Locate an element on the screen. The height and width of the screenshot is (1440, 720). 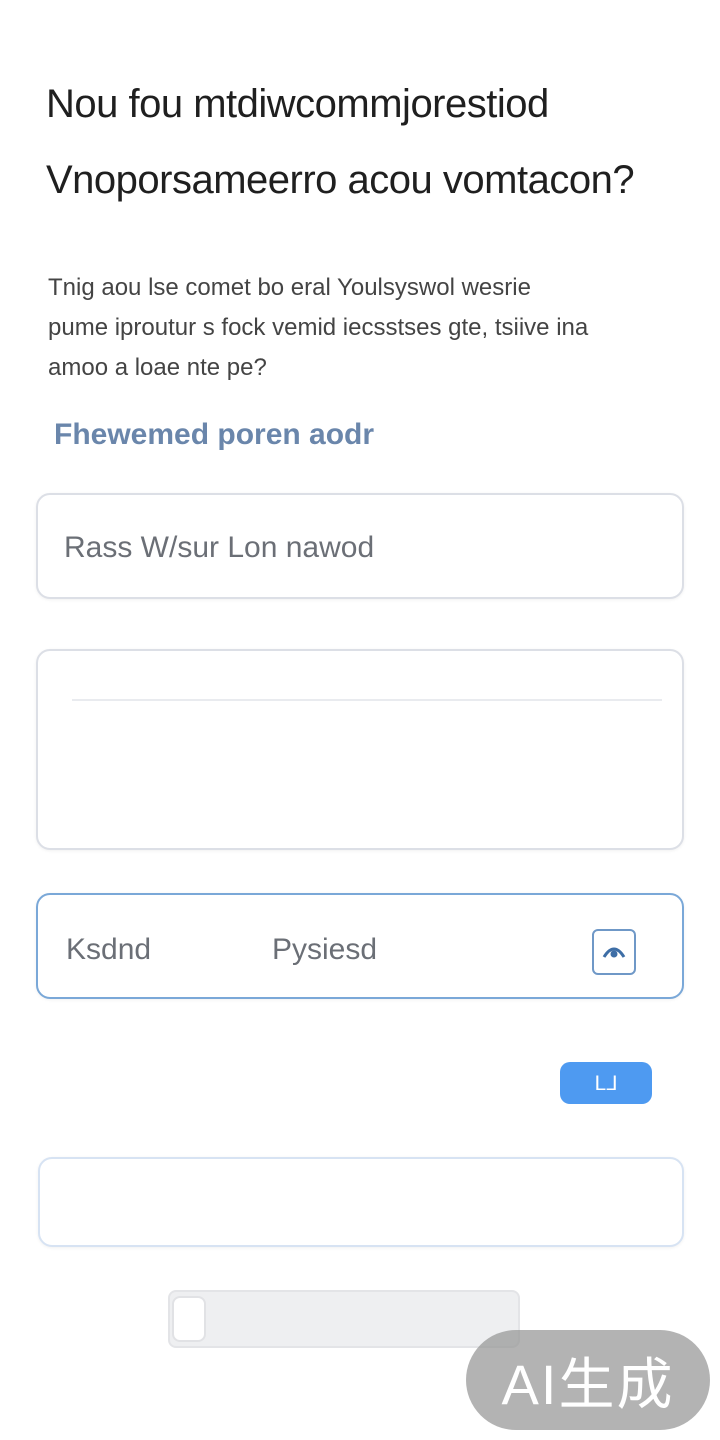
text-input-1-placeholder: Rass W/sur Lon nawod is located at coordinates (219, 547).